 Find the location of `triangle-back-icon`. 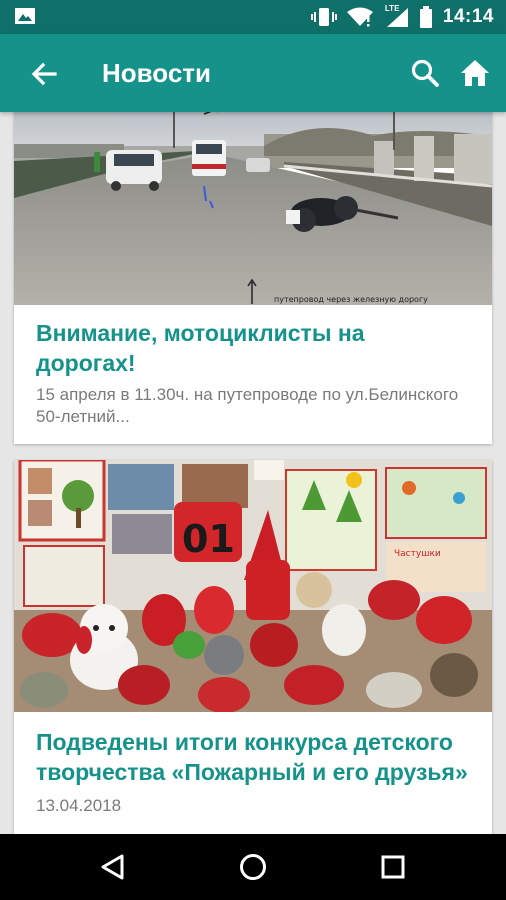

triangle-back-icon is located at coordinates (112, 867).